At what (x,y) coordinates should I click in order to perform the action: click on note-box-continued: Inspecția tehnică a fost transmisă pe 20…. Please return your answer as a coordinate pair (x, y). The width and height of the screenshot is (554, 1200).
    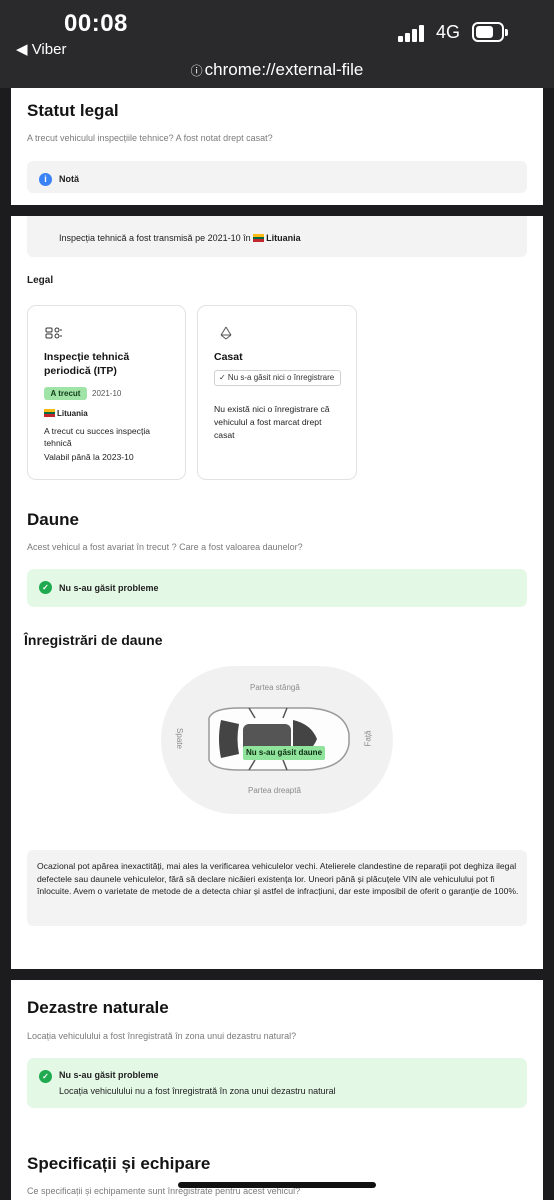
    Looking at the image, I should click on (277, 236).